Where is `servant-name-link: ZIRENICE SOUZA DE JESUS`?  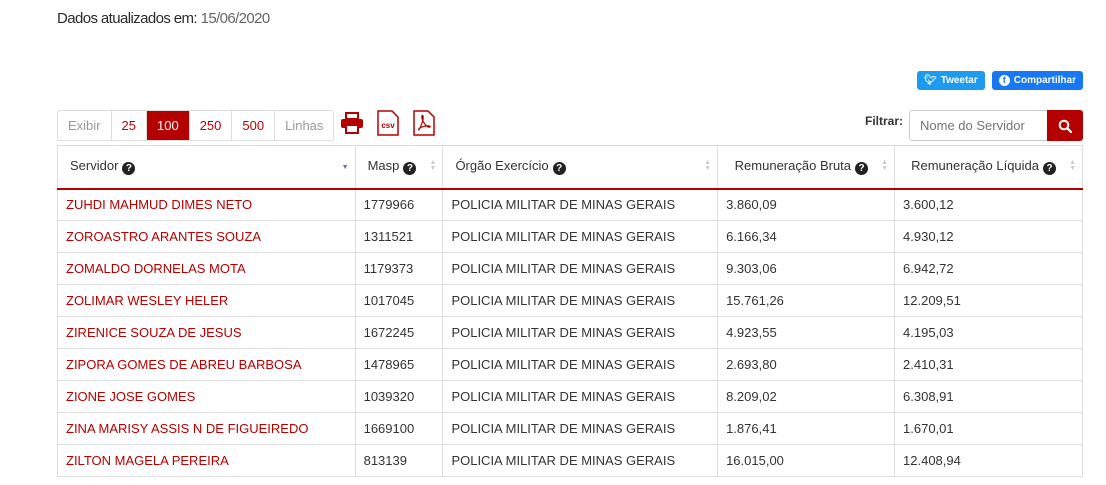
servant-name-link: ZIRENICE SOUZA DE JESUS is located at coordinates (206, 332).